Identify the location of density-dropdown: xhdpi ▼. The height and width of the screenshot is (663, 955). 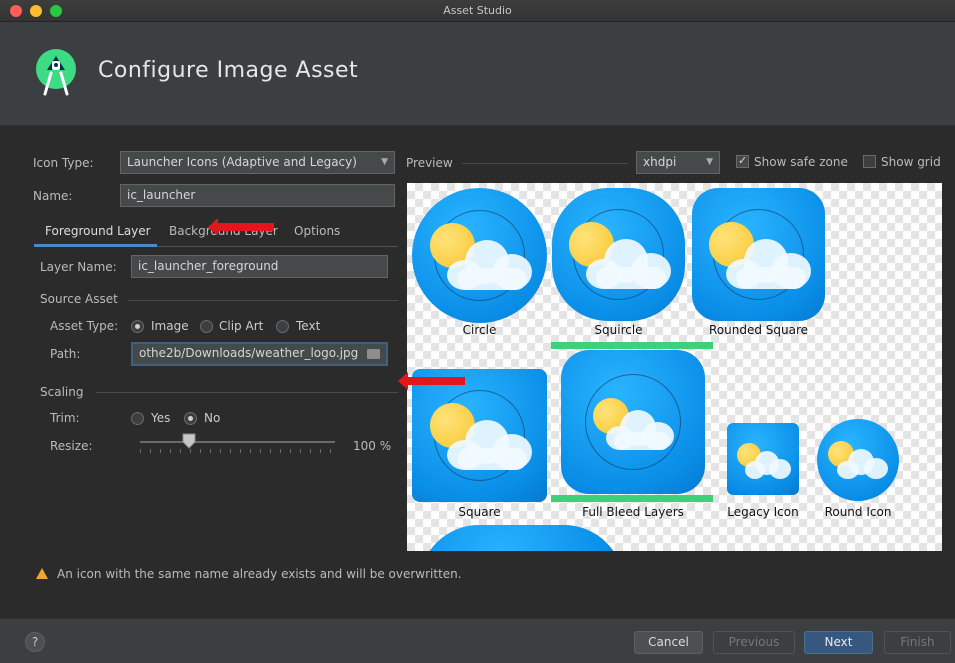
(678, 162).